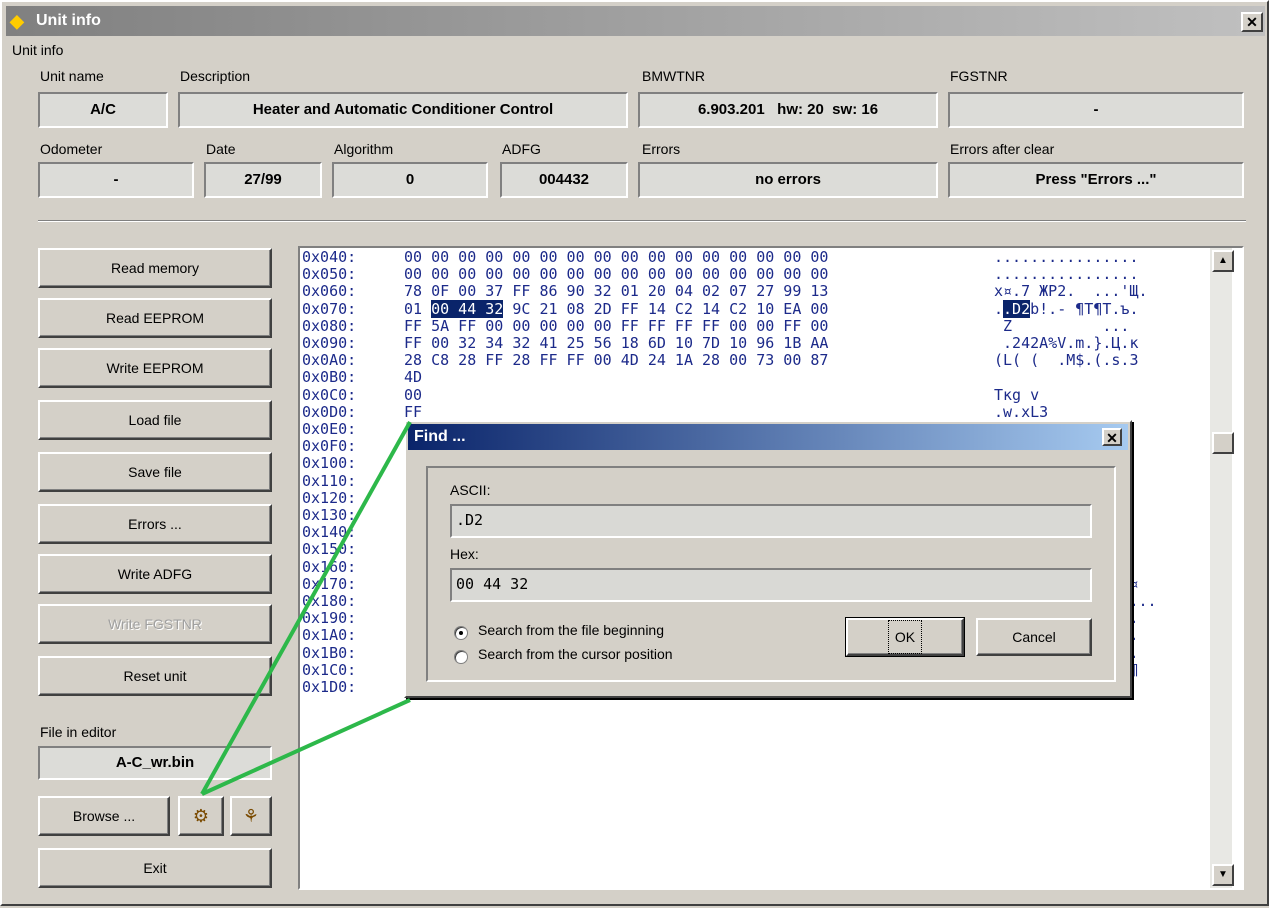  What do you see at coordinates (329, 601) in the screenshot?
I see `hex-address: 0x180:` at bounding box center [329, 601].